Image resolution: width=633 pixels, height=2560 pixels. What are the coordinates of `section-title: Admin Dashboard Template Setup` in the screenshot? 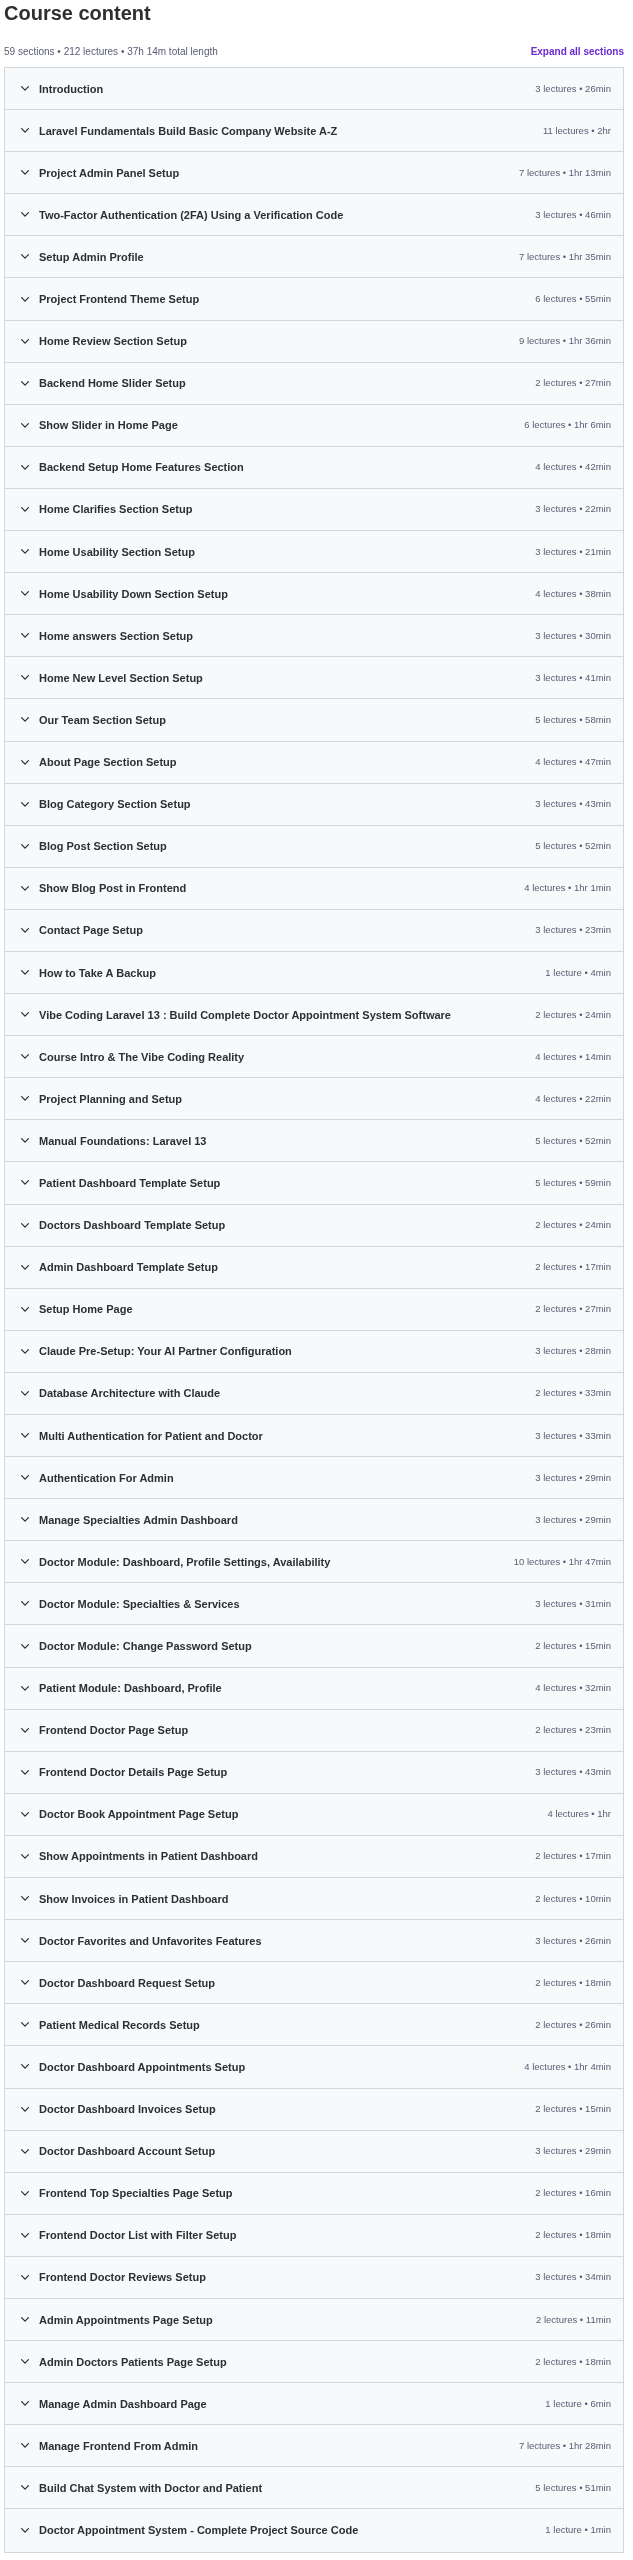 It's located at (128, 1267).